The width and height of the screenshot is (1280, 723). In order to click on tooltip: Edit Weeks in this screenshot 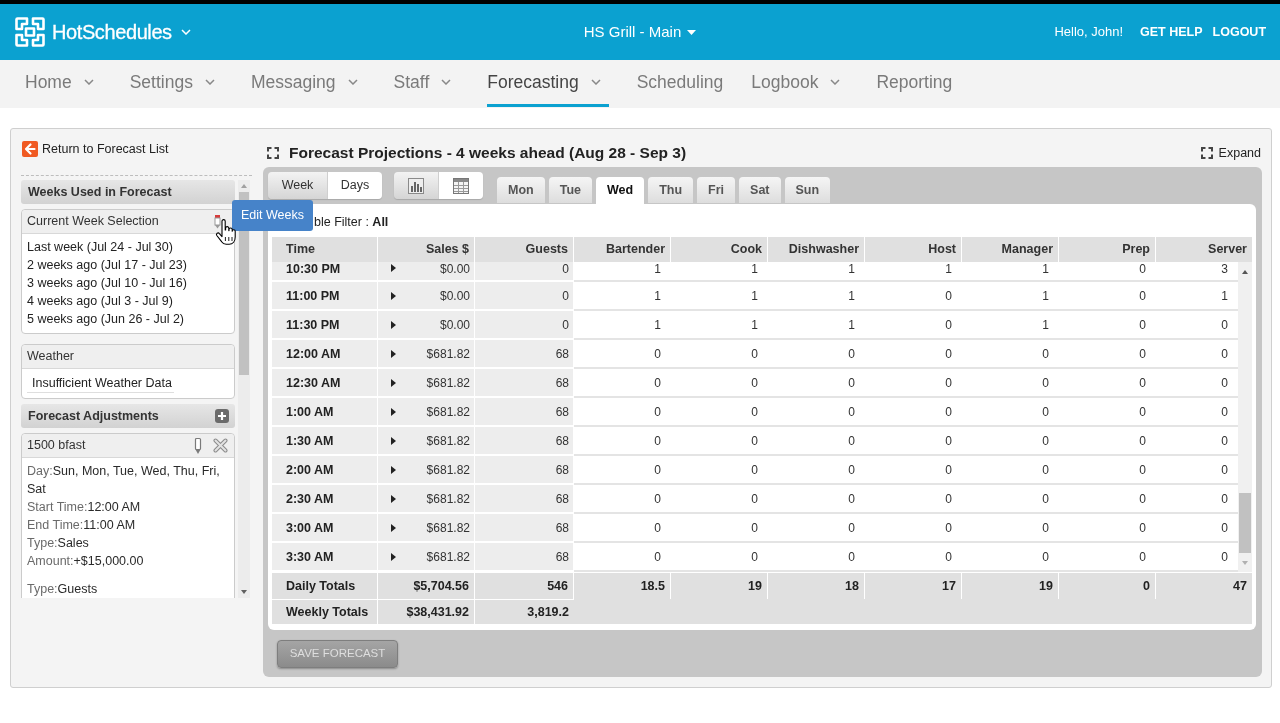, I will do `click(272, 215)`.